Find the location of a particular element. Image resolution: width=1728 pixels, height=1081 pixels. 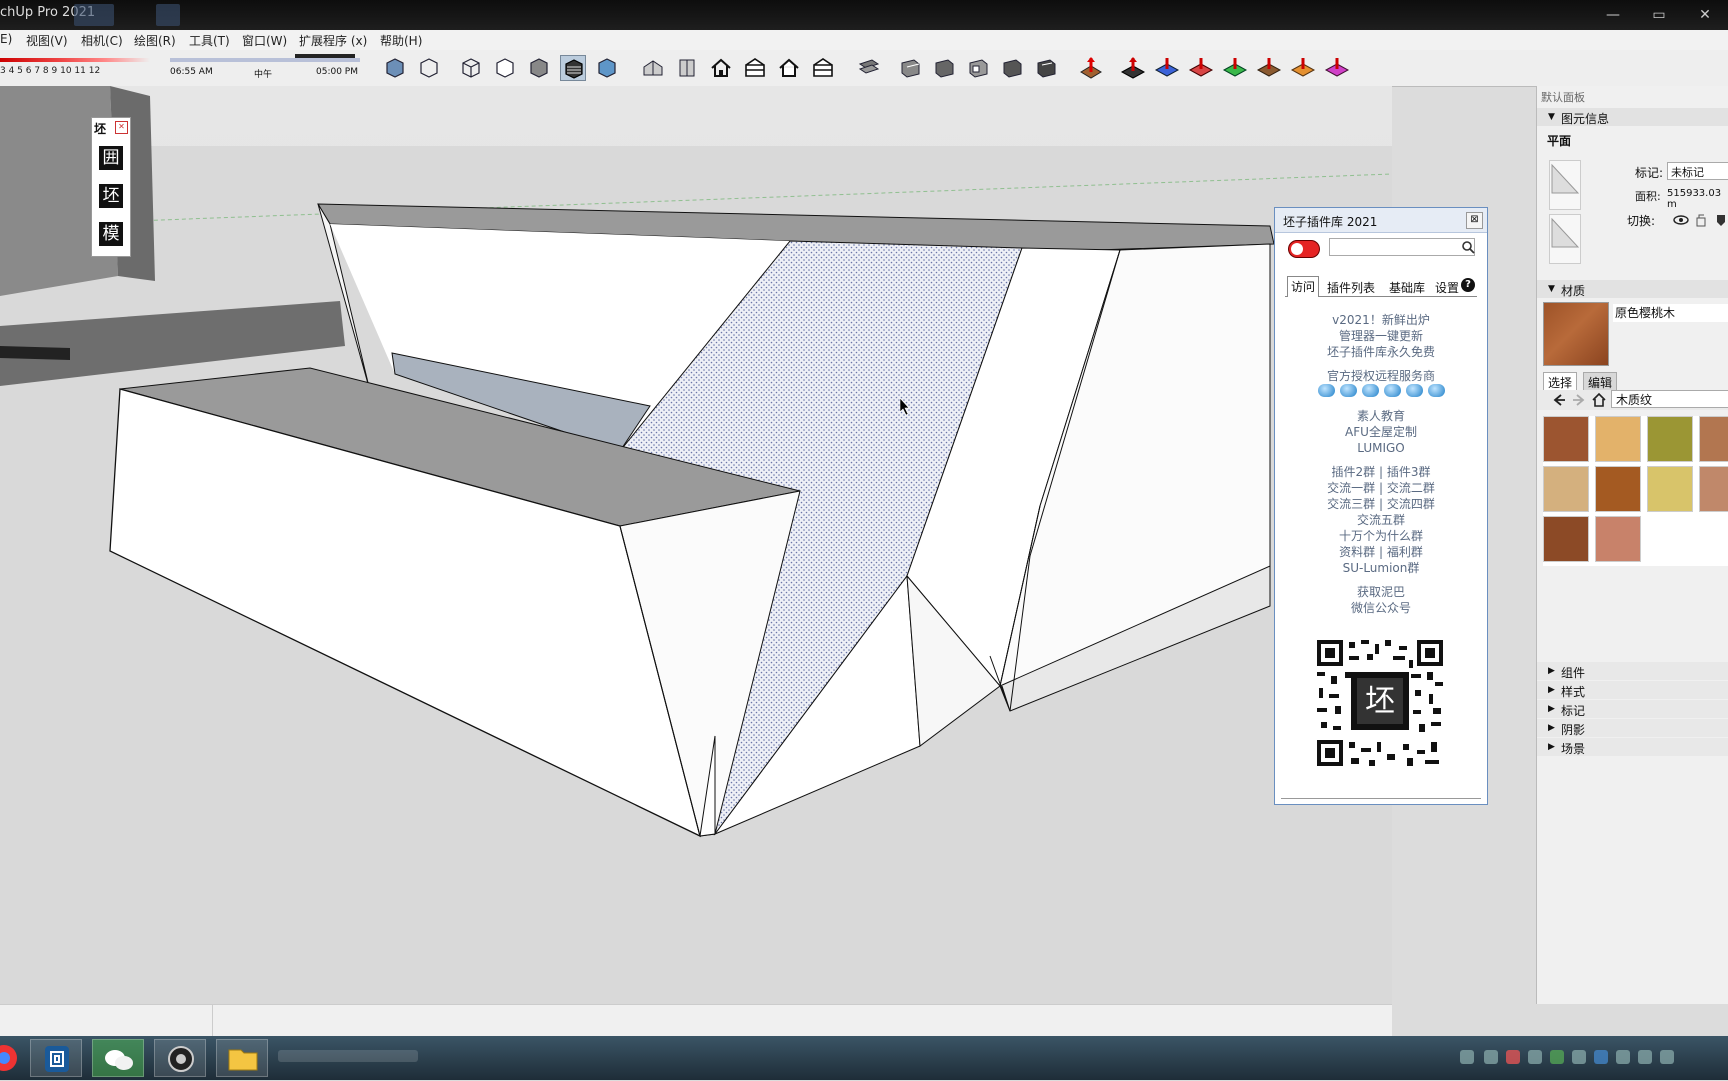

wechat-line: 微信公众号 is located at coordinates (1381, 608).